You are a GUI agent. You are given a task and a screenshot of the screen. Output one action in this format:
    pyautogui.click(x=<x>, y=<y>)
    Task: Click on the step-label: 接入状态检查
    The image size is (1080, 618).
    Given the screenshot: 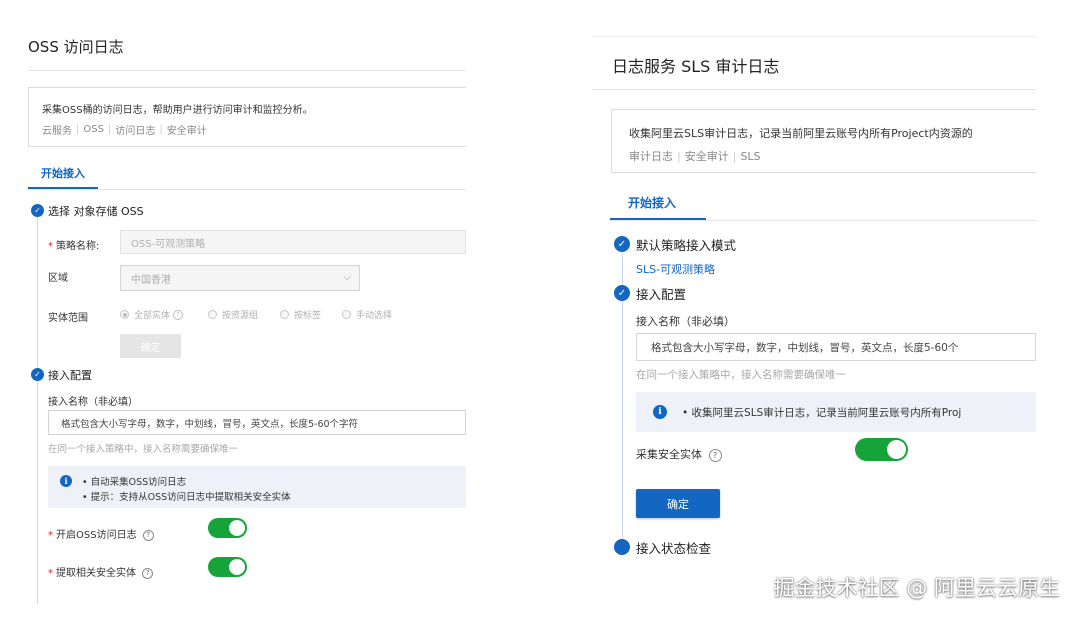 What is the action you would take?
    pyautogui.click(x=674, y=548)
    